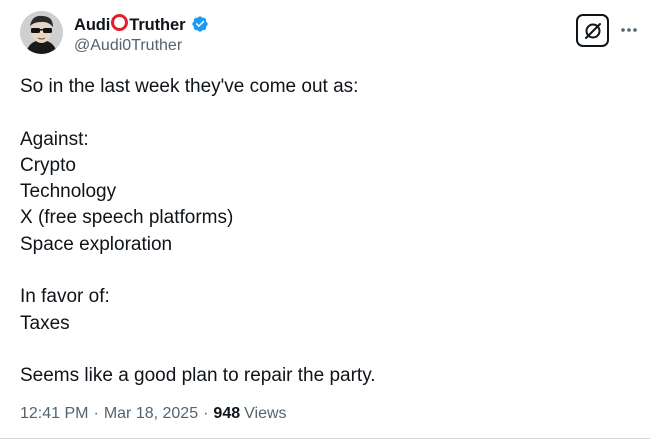 The image size is (650, 439). Describe the element at coordinates (68, 192) in the screenshot. I see `tweet-line: Technology` at that location.